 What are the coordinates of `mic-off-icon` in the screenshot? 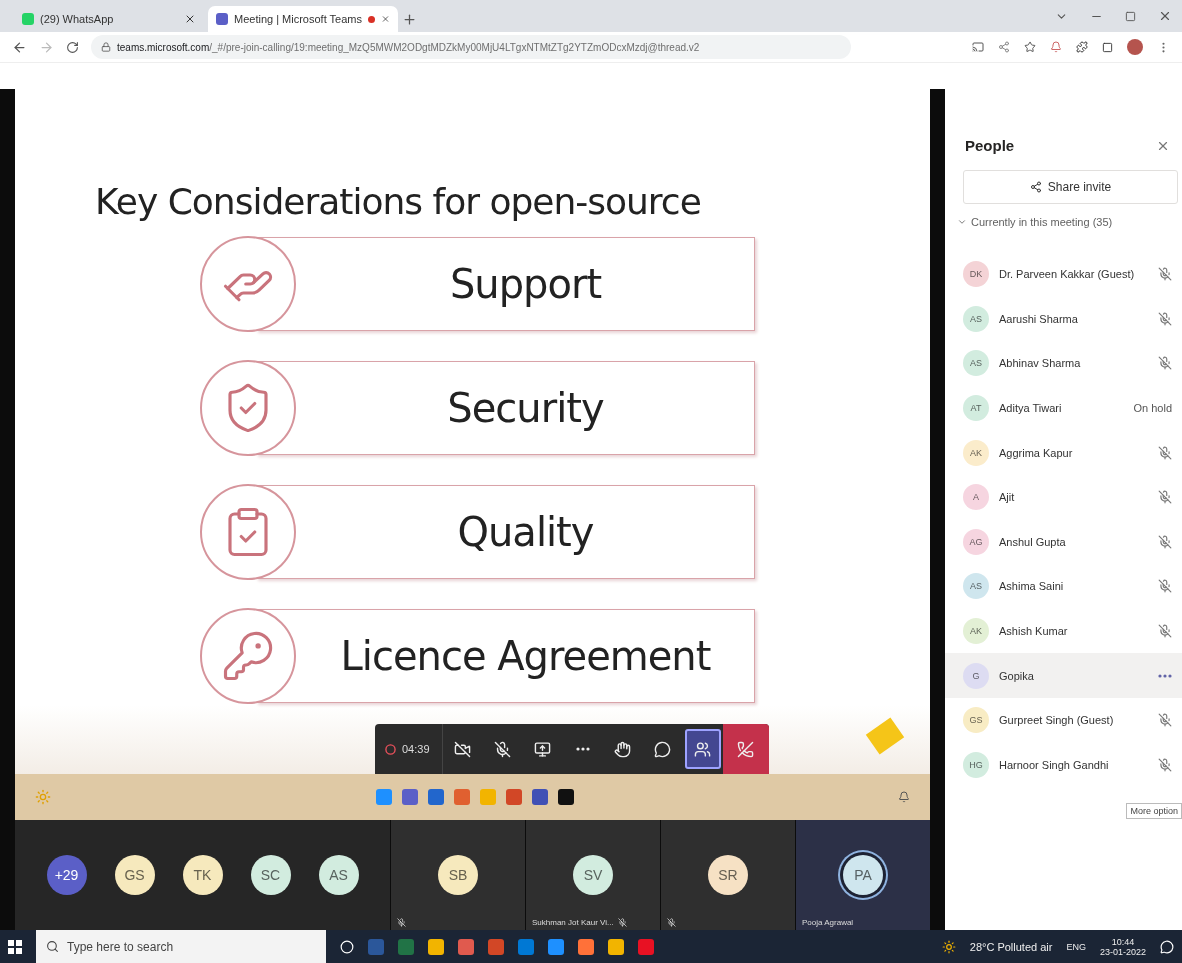 It's located at (503, 749).